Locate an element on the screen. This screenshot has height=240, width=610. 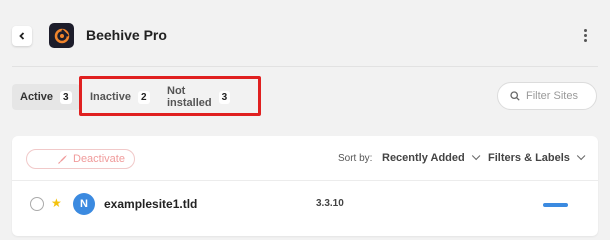
deactivate-label: Deactivate is located at coordinates (99, 159).